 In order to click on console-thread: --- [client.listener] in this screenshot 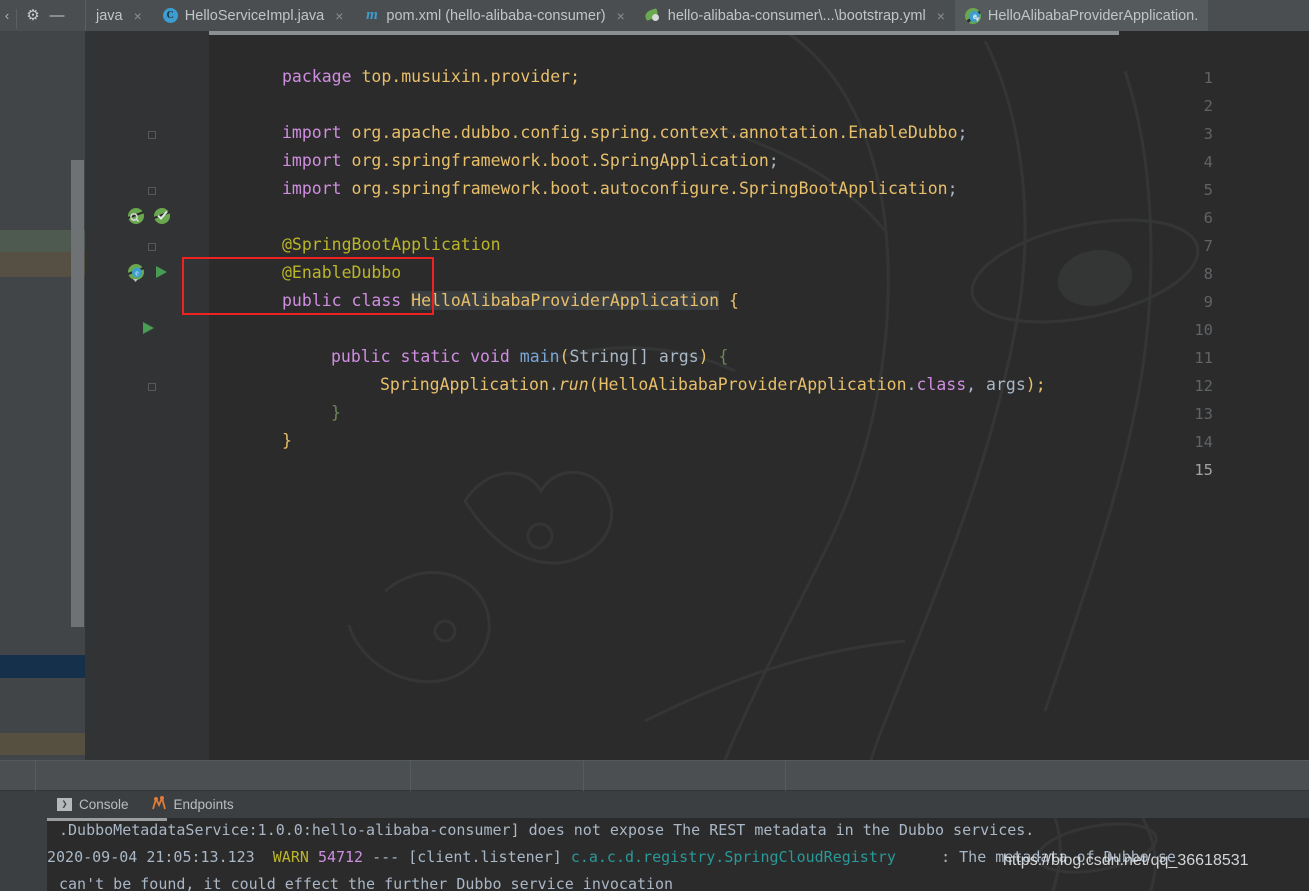, I will do `click(467, 857)`.